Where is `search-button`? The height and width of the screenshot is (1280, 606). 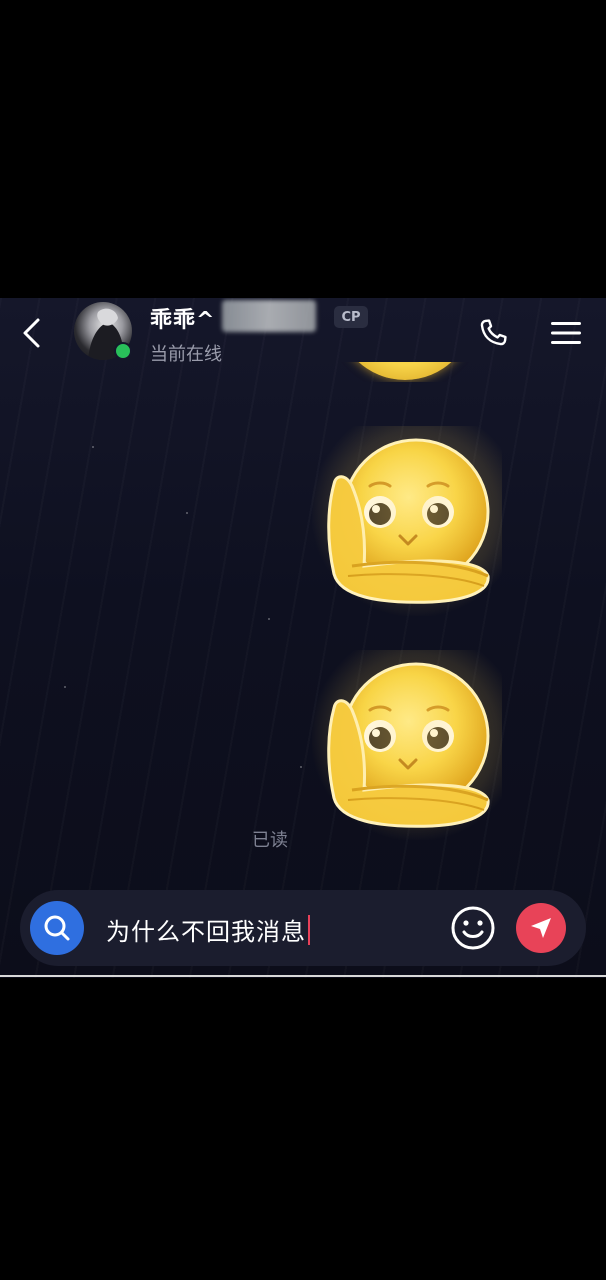 search-button is located at coordinates (57, 928).